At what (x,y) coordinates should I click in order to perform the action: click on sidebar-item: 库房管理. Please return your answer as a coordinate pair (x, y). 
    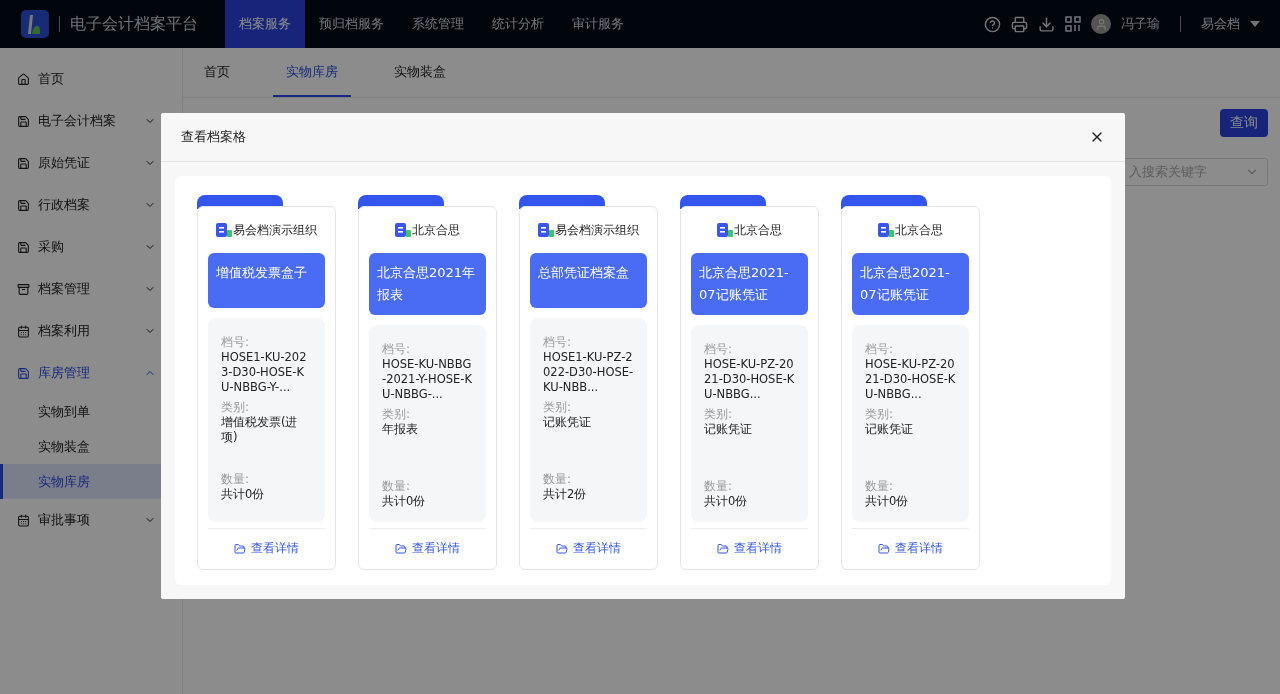
    Looking at the image, I should click on (91, 373).